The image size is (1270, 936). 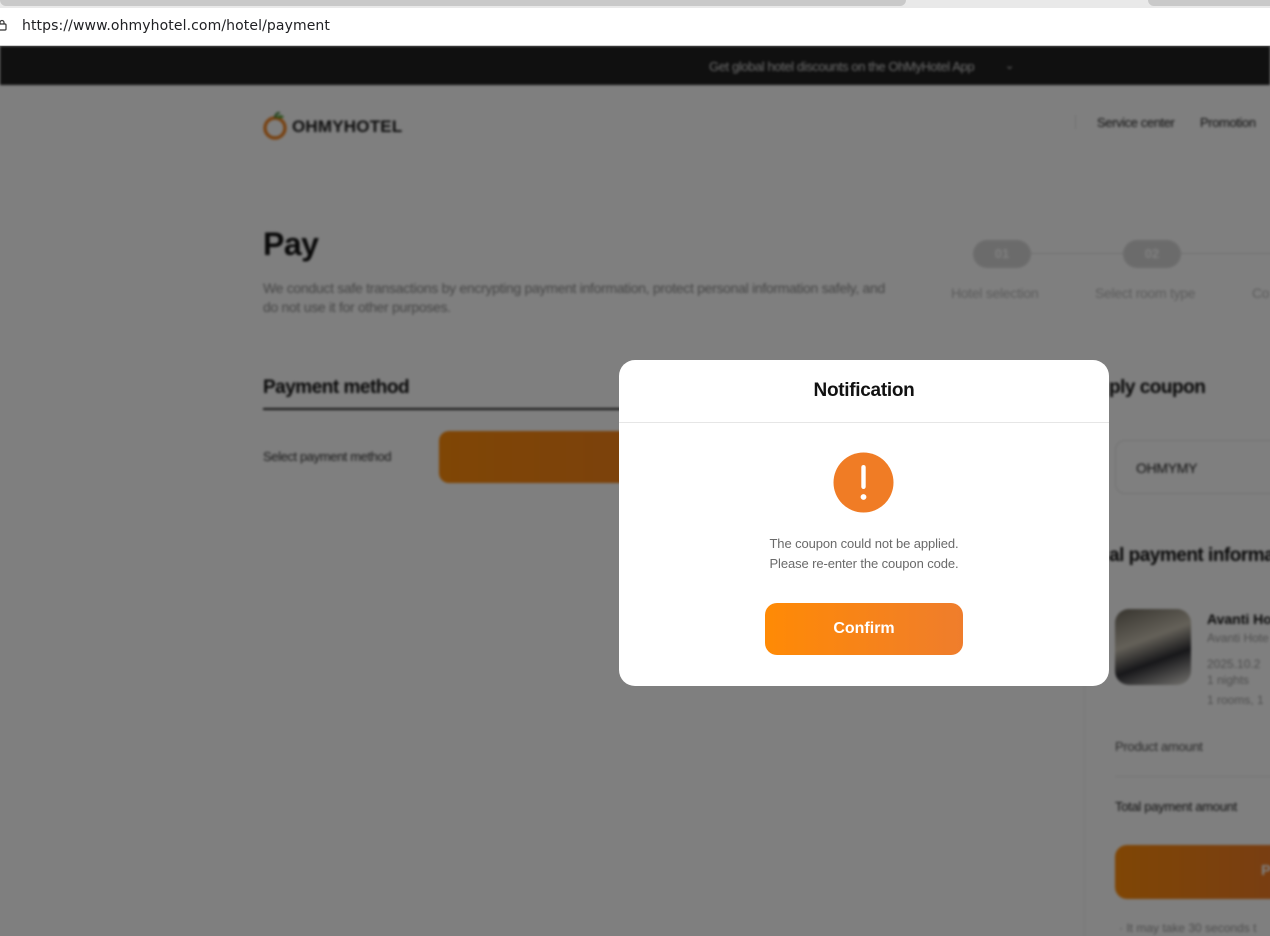 What do you see at coordinates (176, 26) in the screenshot?
I see `url-text: https://www.ohmyhotel.com/hotel/payment` at bounding box center [176, 26].